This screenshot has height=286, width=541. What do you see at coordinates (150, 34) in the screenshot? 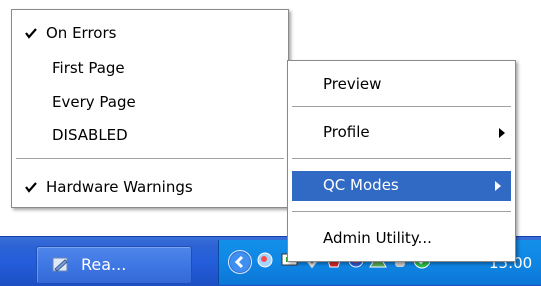
I see `menu-item-on-errors: On Errors` at bounding box center [150, 34].